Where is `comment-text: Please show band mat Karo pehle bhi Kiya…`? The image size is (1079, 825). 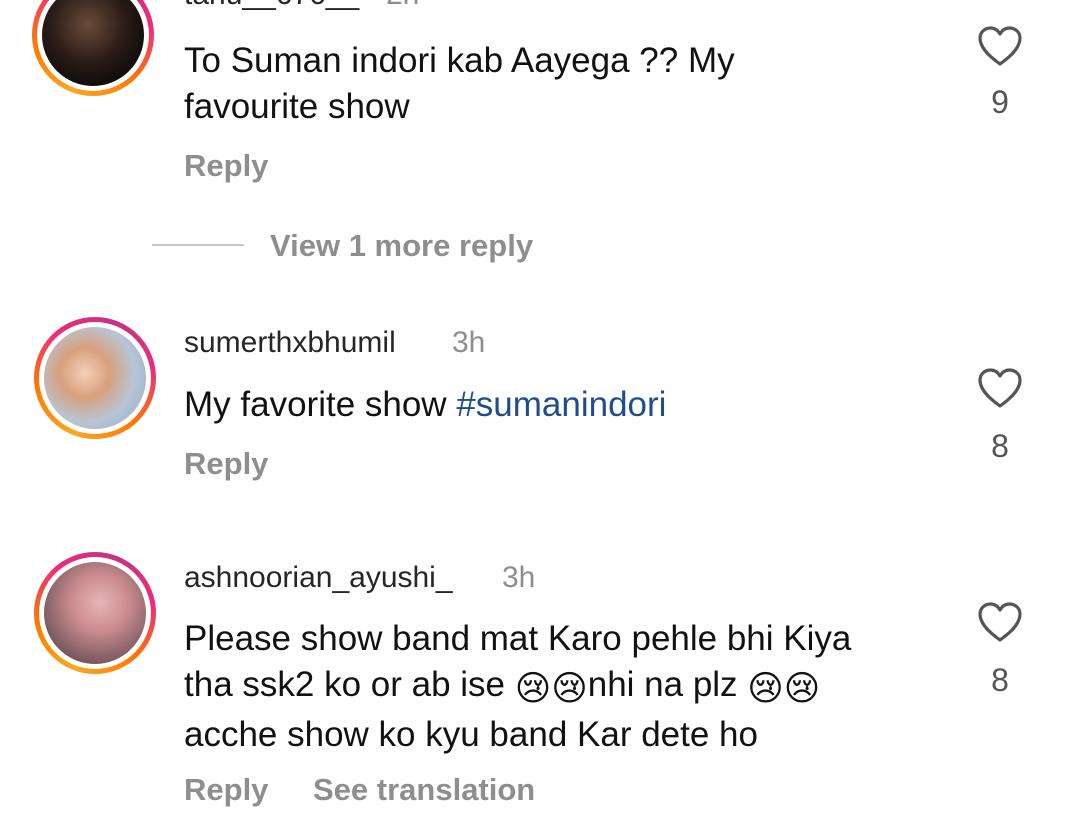
comment-text: Please show band mat Karo pehle bhi Kiya… is located at coordinates (574, 687).